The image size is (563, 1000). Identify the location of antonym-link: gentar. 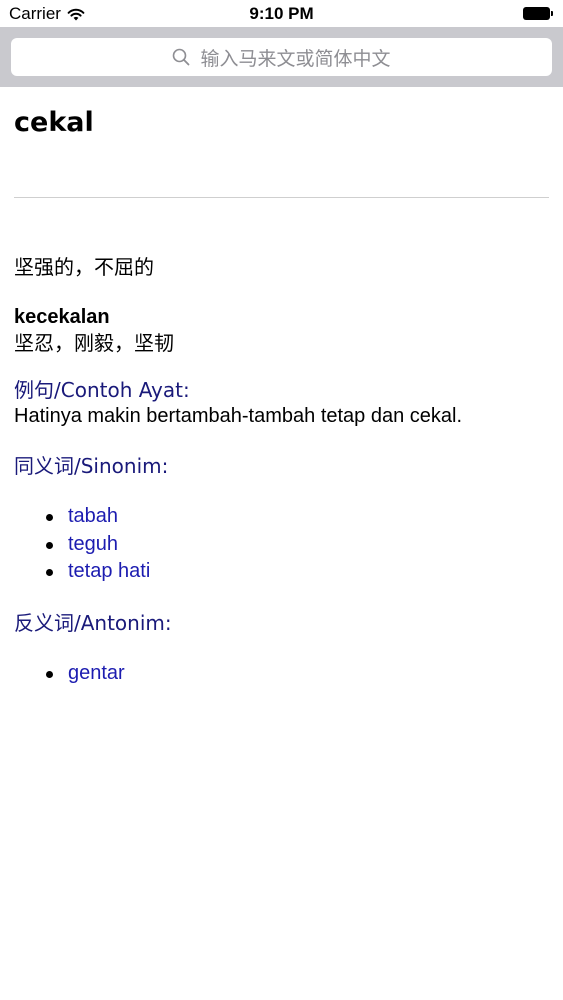
(297, 674).